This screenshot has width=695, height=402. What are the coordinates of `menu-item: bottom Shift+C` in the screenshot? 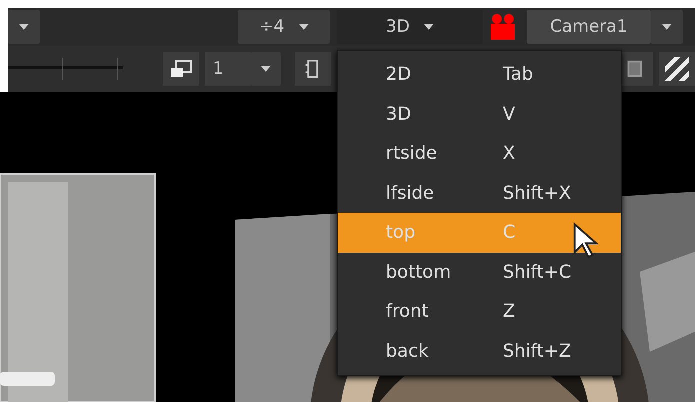 It's located at (479, 272).